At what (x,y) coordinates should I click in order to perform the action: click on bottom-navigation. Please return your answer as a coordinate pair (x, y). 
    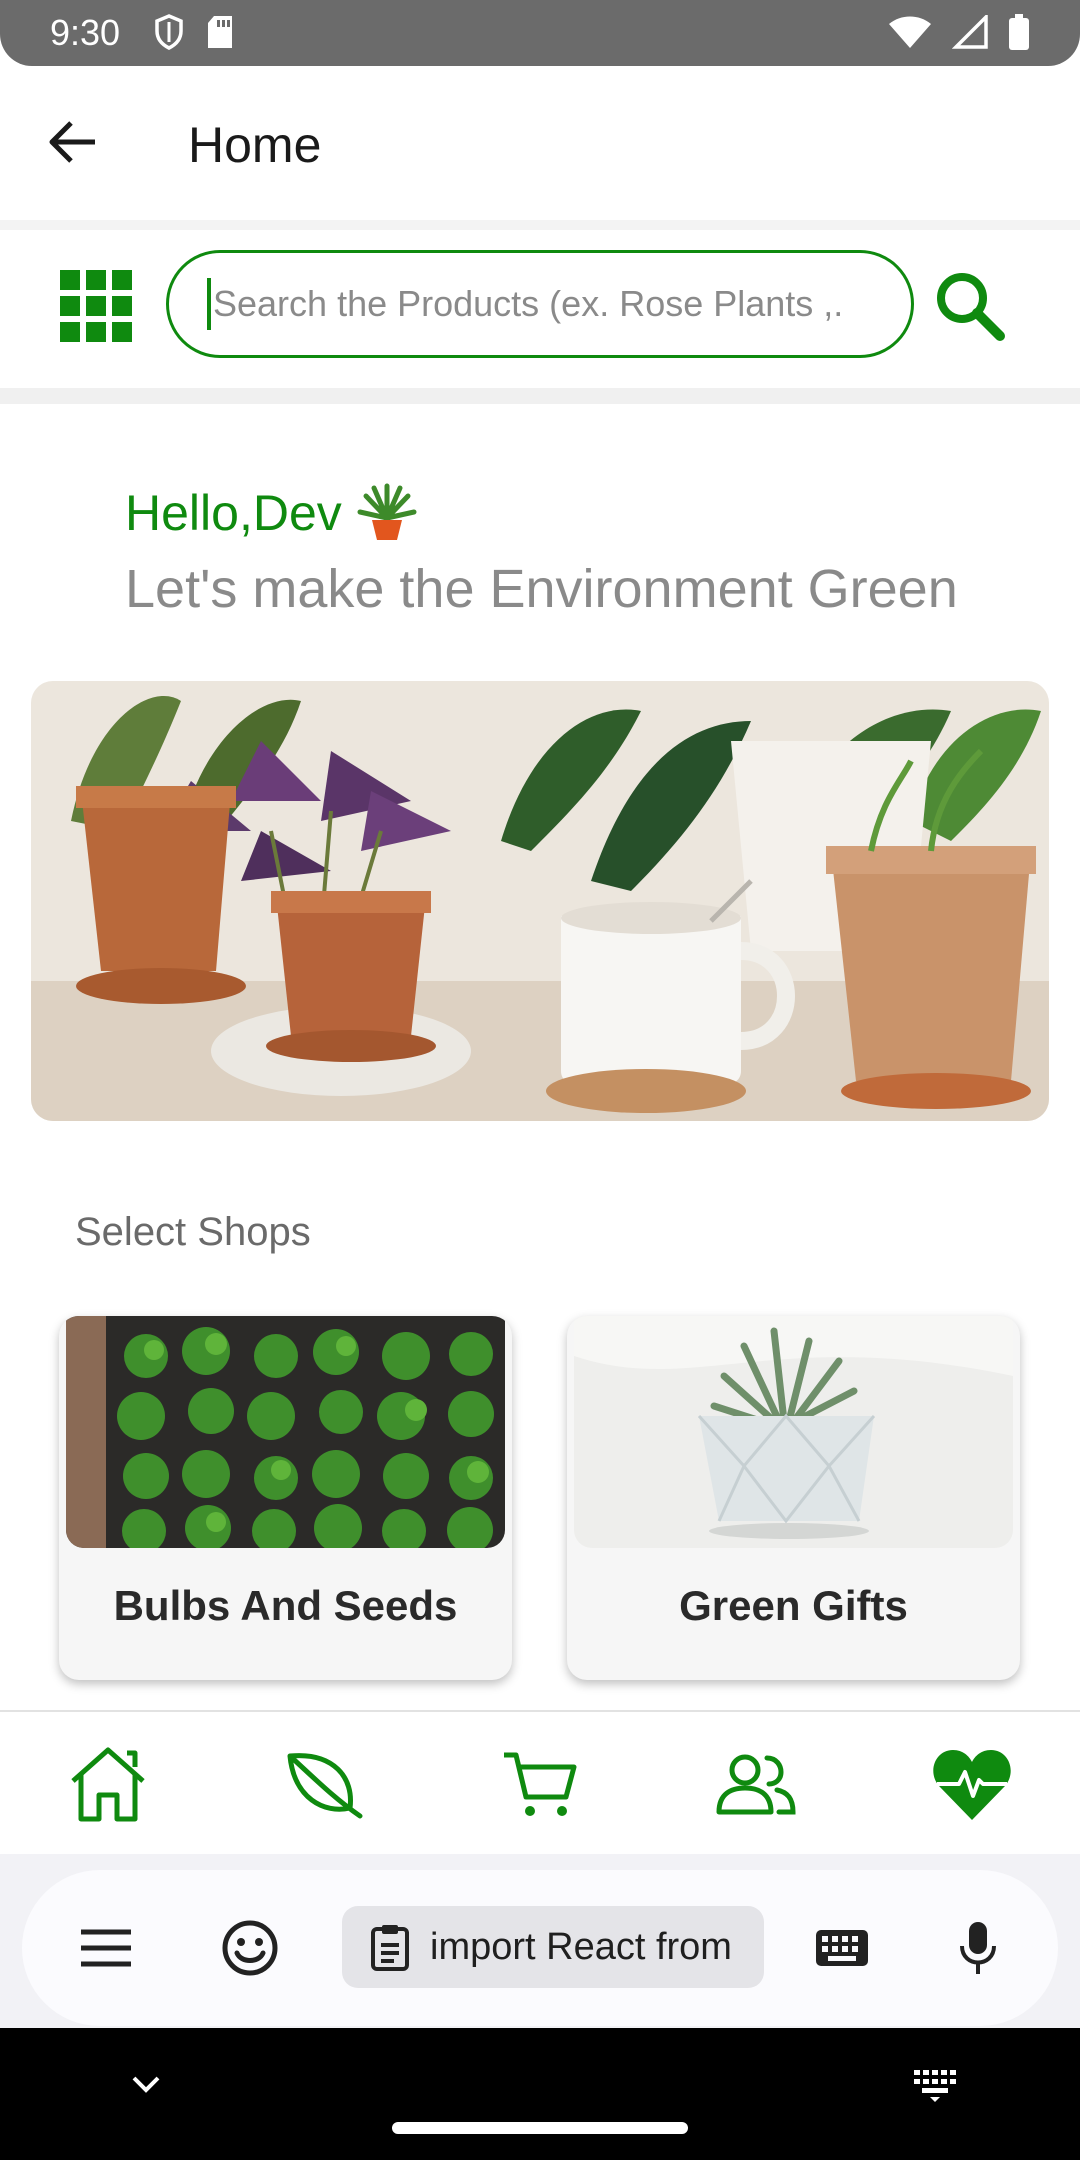
    Looking at the image, I should click on (540, 1782).